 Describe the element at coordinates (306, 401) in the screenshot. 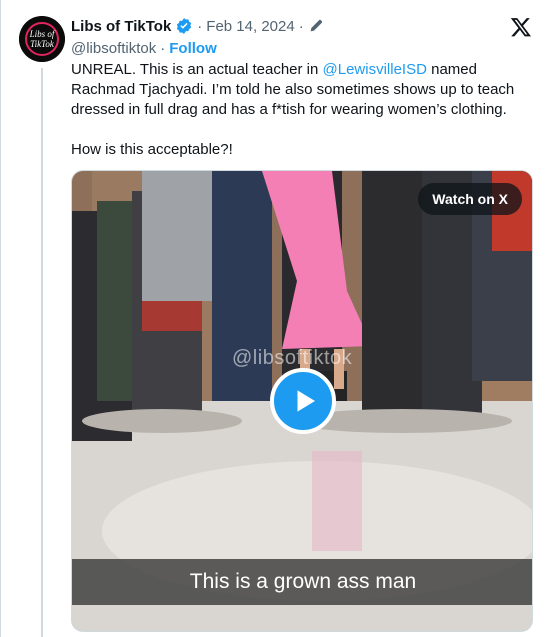

I see `play-icon` at that location.